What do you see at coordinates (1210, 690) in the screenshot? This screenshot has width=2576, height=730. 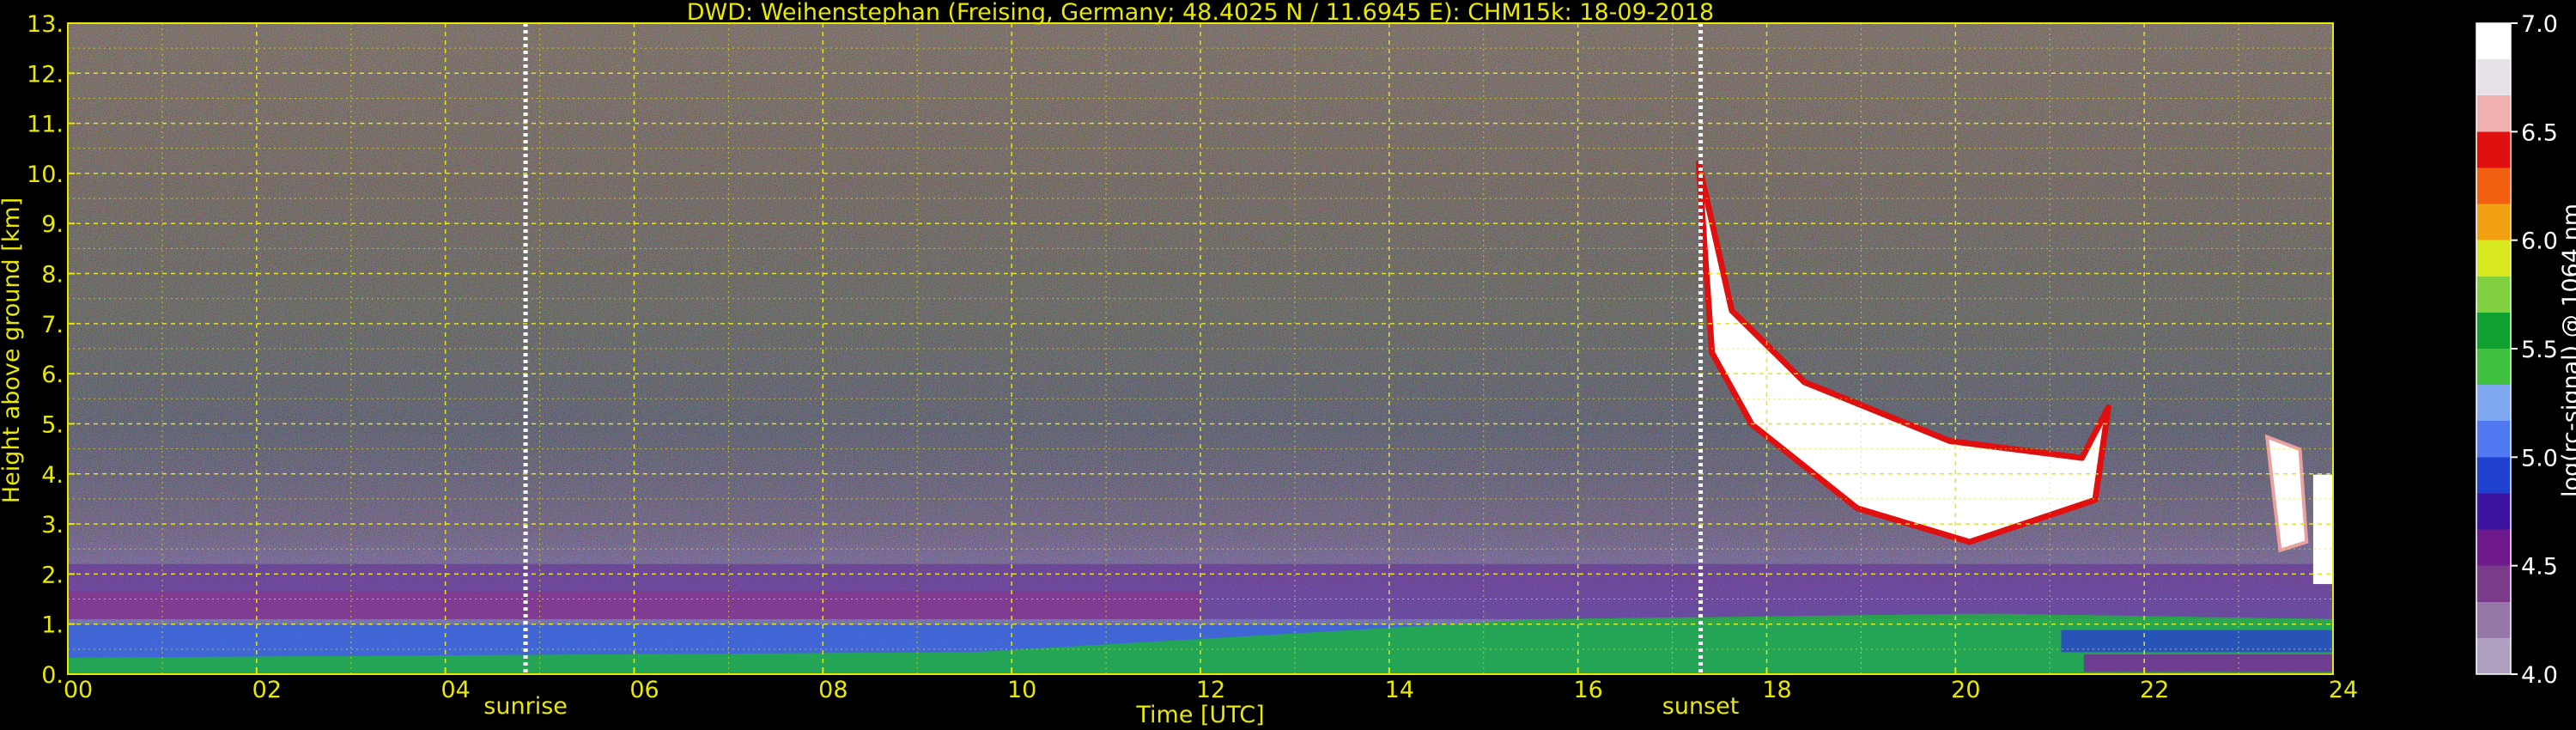 I see `x-tick-label: 12` at bounding box center [1210, 690].